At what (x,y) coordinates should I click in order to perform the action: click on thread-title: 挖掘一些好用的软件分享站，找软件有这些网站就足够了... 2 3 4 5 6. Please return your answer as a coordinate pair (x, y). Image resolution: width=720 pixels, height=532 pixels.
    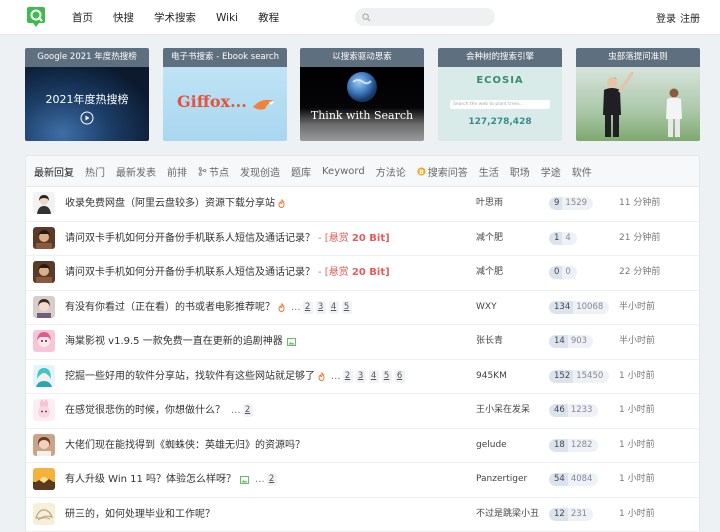
    Looking at the image, I should click on (236, 376).